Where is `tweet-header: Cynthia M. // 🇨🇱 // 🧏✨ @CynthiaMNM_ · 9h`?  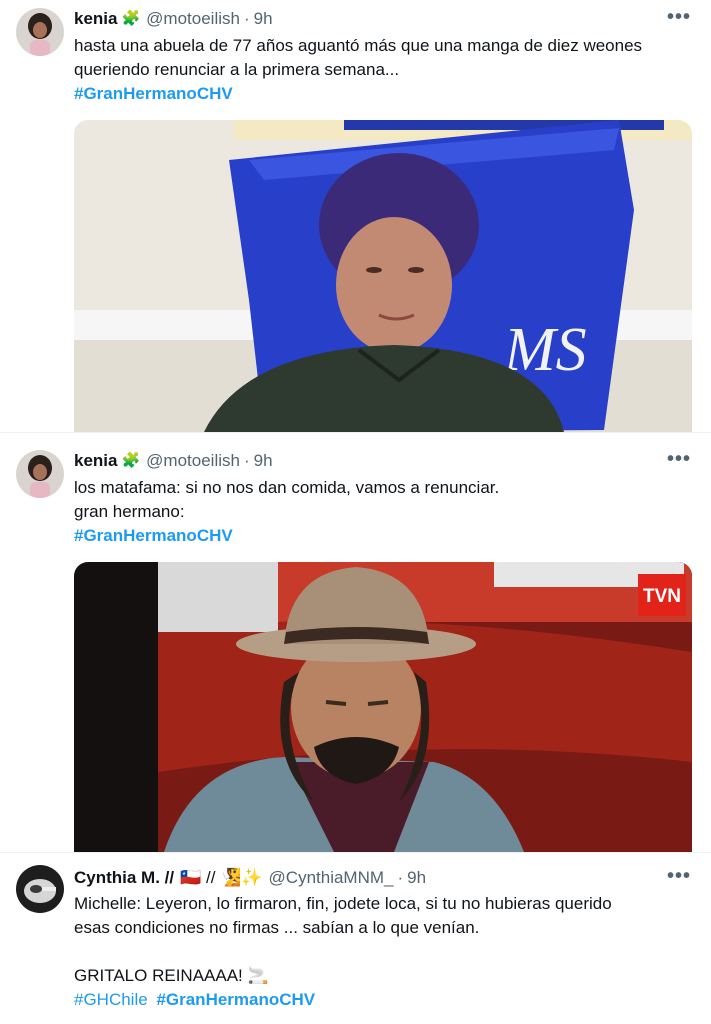
tweet-header: Cynthia M. // 🇨🇱 // 🧏✨ @CynthiaMNM_ · 9h is located at coordinates (250, 878).